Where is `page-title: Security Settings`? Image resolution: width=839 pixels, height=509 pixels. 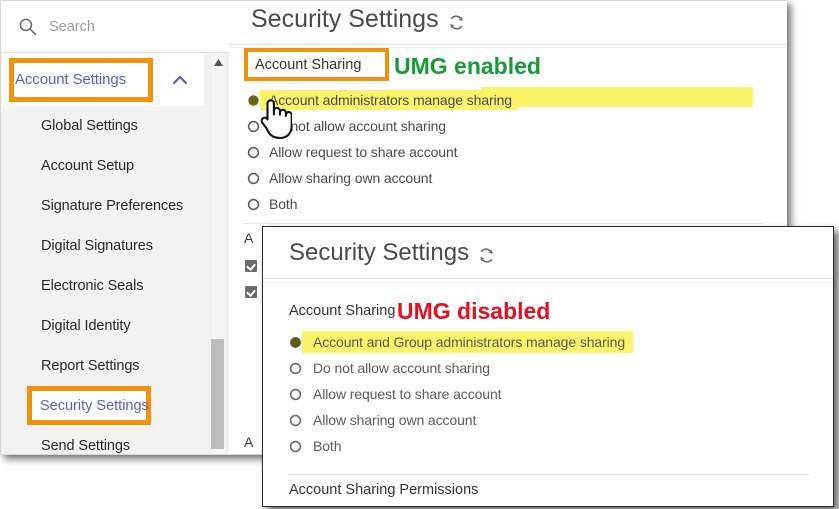 page-title: Security Settings is located at coordinates (358, 19).